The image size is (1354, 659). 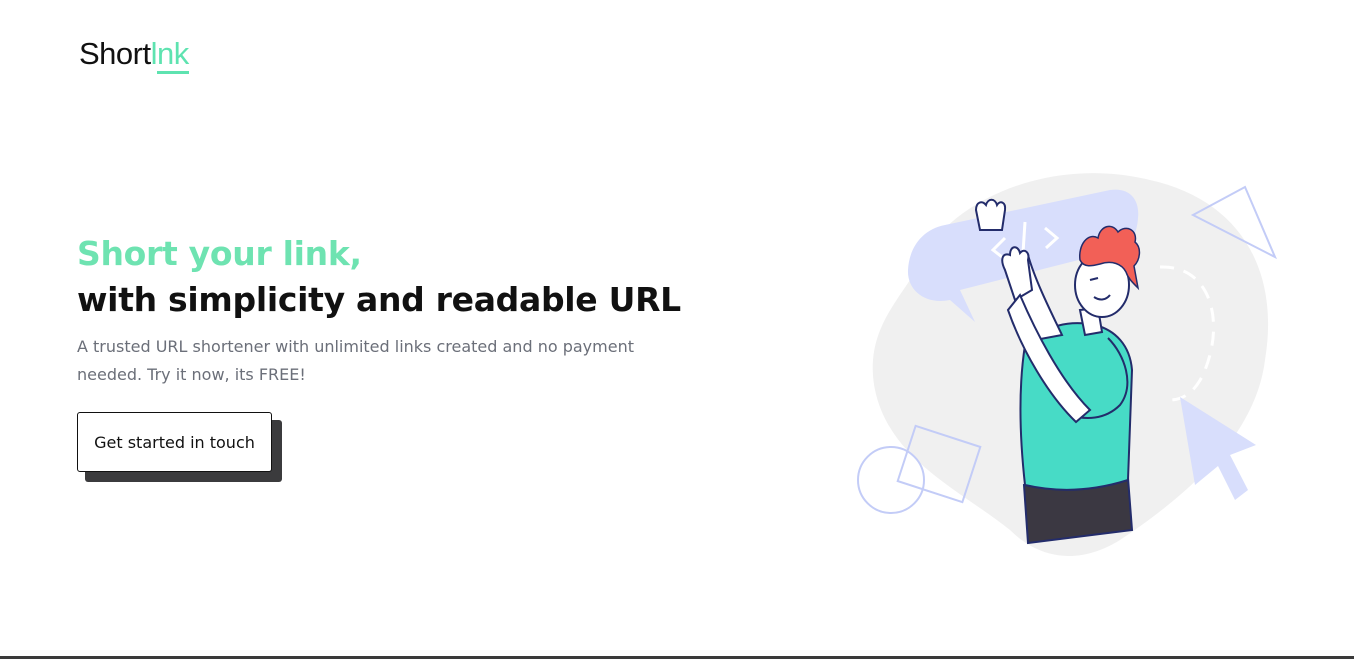 What do you see at coordinates (115, 53) in the screenshot?
I see `logo-text-short: Short` at bounding box center [115, 53].